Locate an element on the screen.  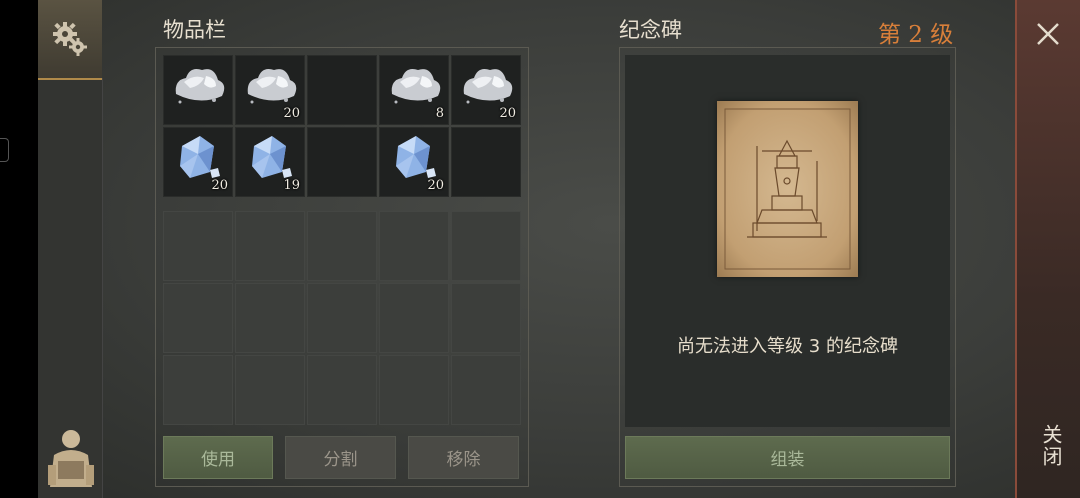
character-icon is located at coordinates (71, 458).